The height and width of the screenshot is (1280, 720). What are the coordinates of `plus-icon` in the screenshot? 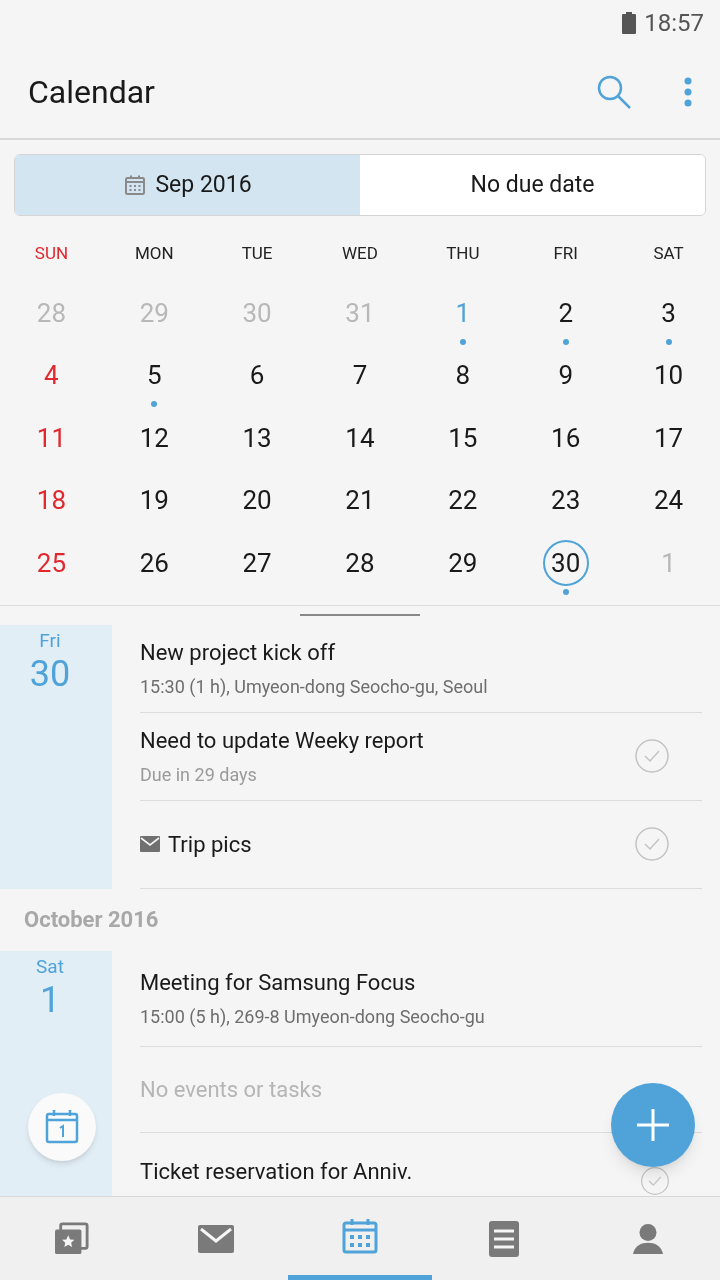 It's located at (653, 1125).